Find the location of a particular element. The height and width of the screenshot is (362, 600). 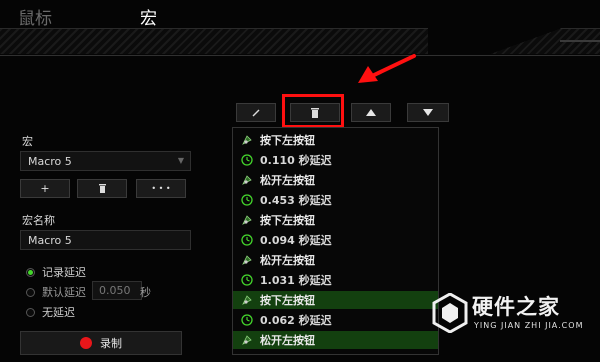

option-default-delay-label: 默认延迟 is located at coordinates (64, 292).